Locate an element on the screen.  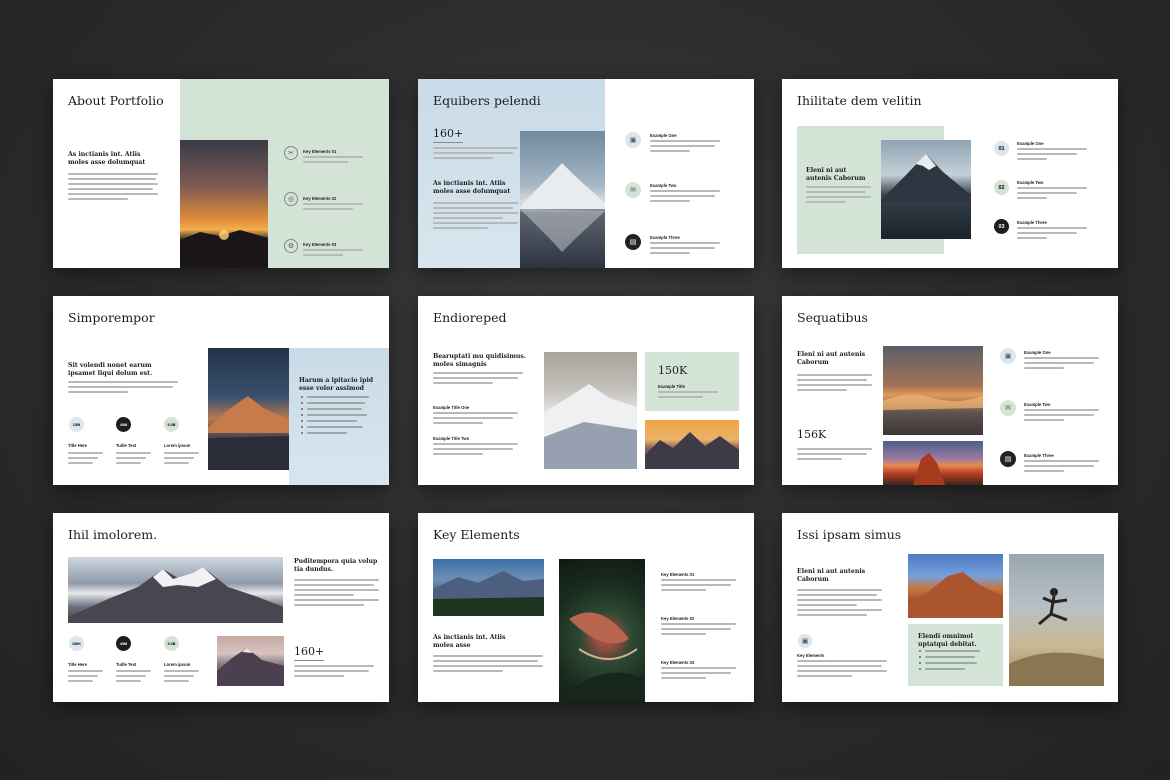
ice-mountain-photo is located at coordinates (926, 189).